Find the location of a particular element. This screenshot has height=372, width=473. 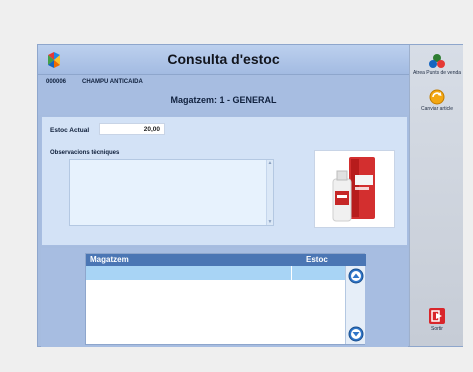

observations-textarea: ▲ ▼ is located at coordinates (171, 192).